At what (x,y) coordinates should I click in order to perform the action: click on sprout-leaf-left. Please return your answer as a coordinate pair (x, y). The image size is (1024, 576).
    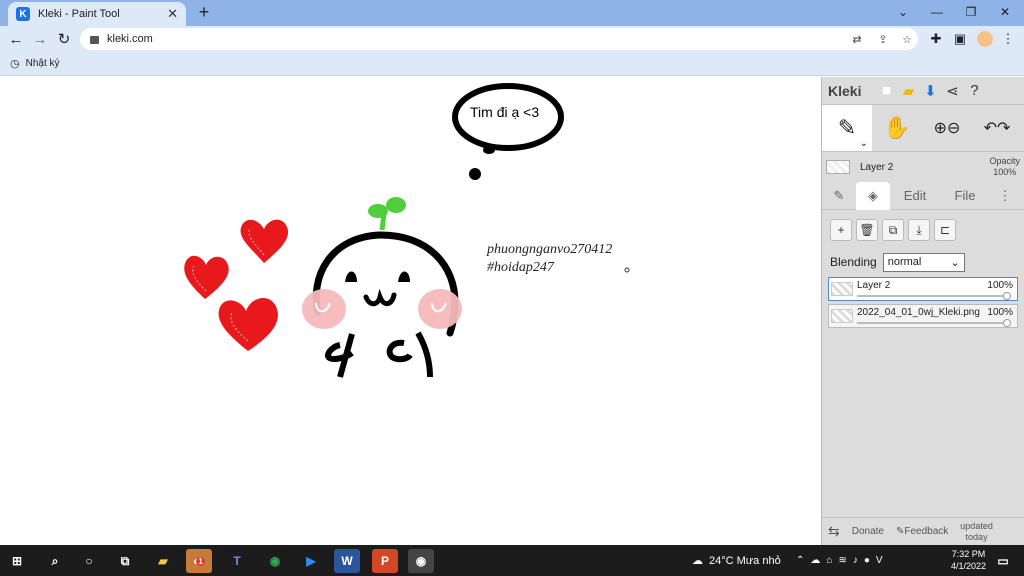
    Looking at the image, I should click on (378, 211).